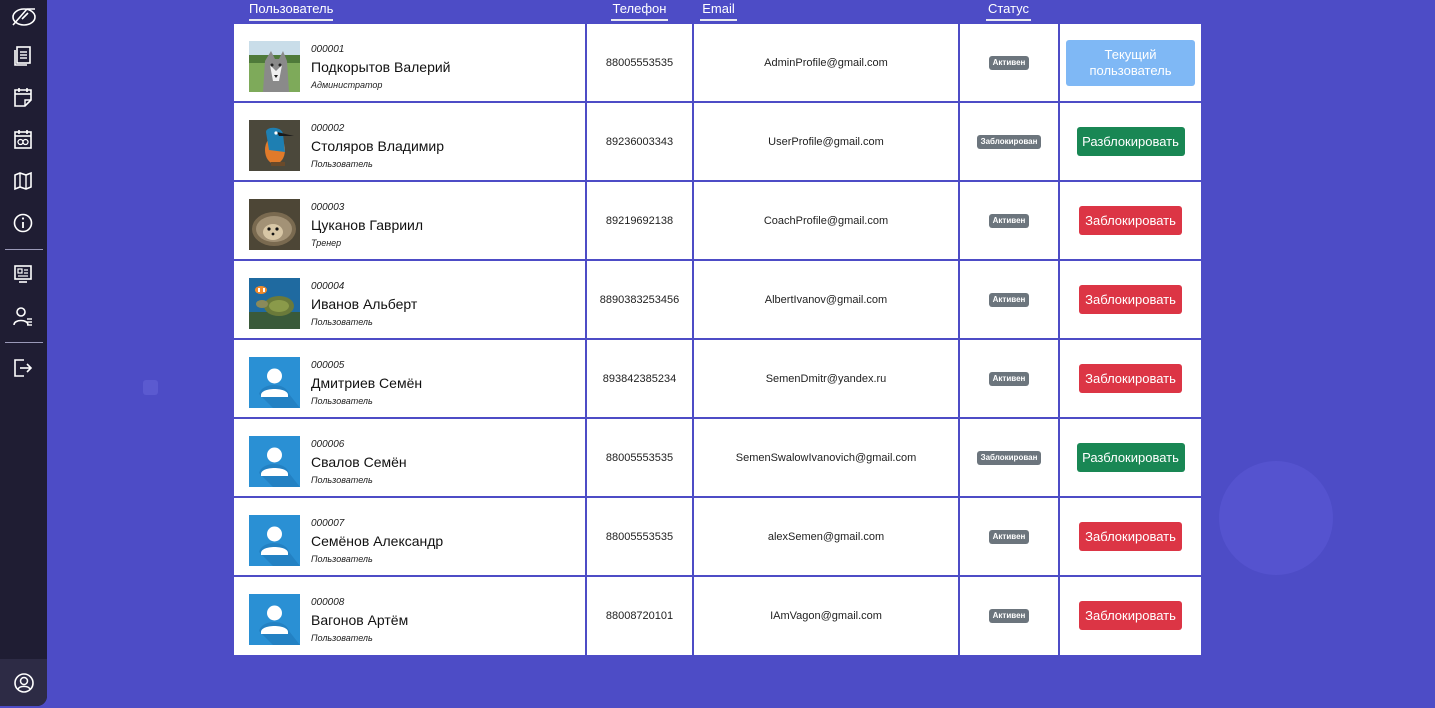 This screenshot has width=1435, height=708. I want to click on user-name: Столяров Владимир, so click(377, 146).